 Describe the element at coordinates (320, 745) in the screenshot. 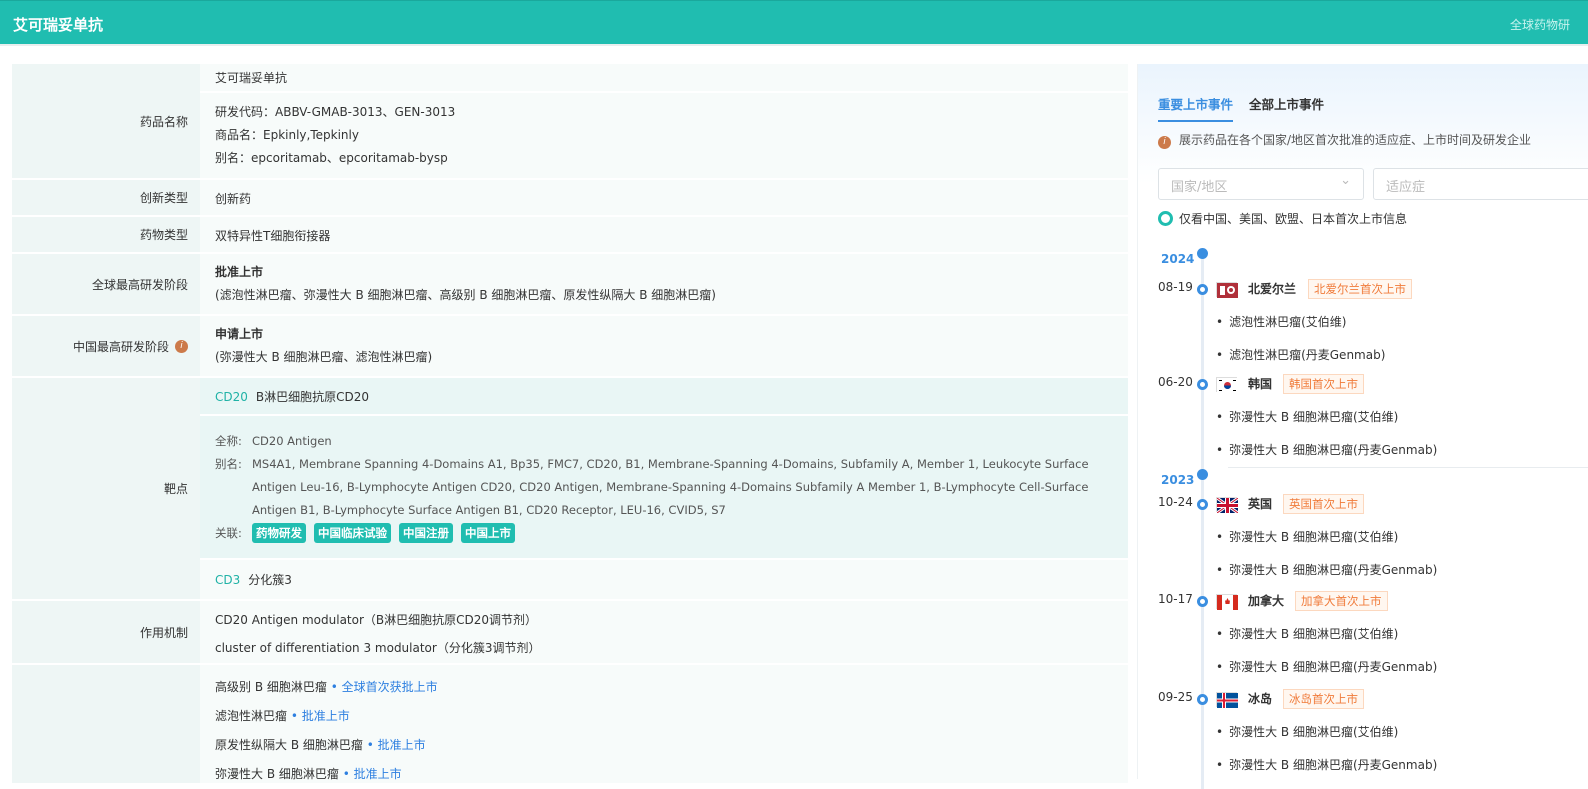

I see `indication-item: 原发性纵隔大 B 细胞淋巴瘤 • 批准上市` at that location.